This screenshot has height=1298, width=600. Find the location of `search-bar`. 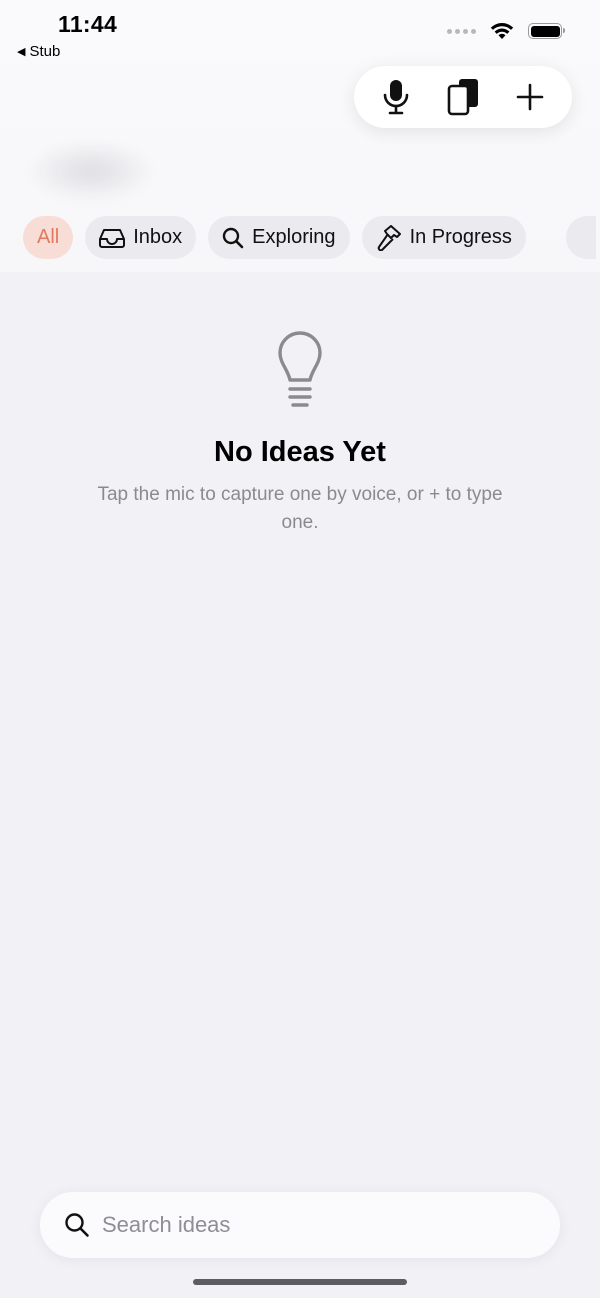

search-bar is located at coordinates (300, 1225).